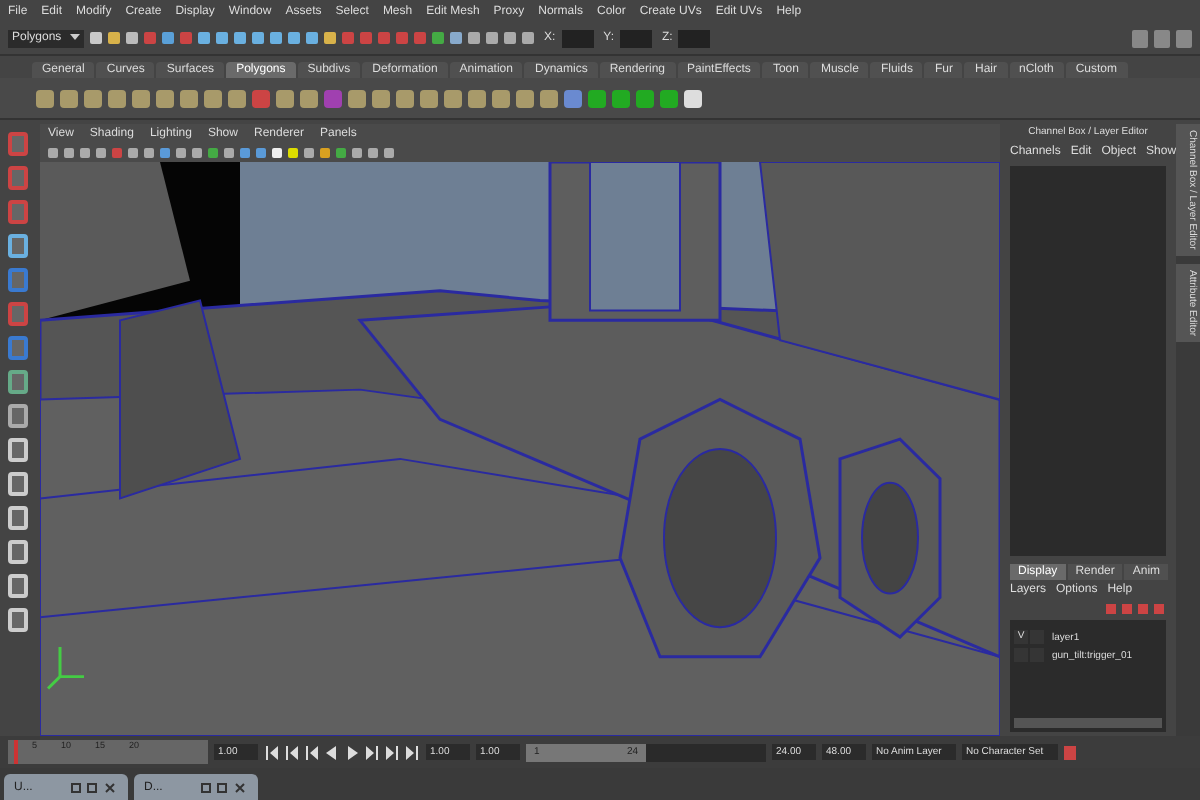 This screenshot has width=1200, height=800. Describe the element at coordinates (16, 752) in the screenshot. I see `current-time-marker` at that location.